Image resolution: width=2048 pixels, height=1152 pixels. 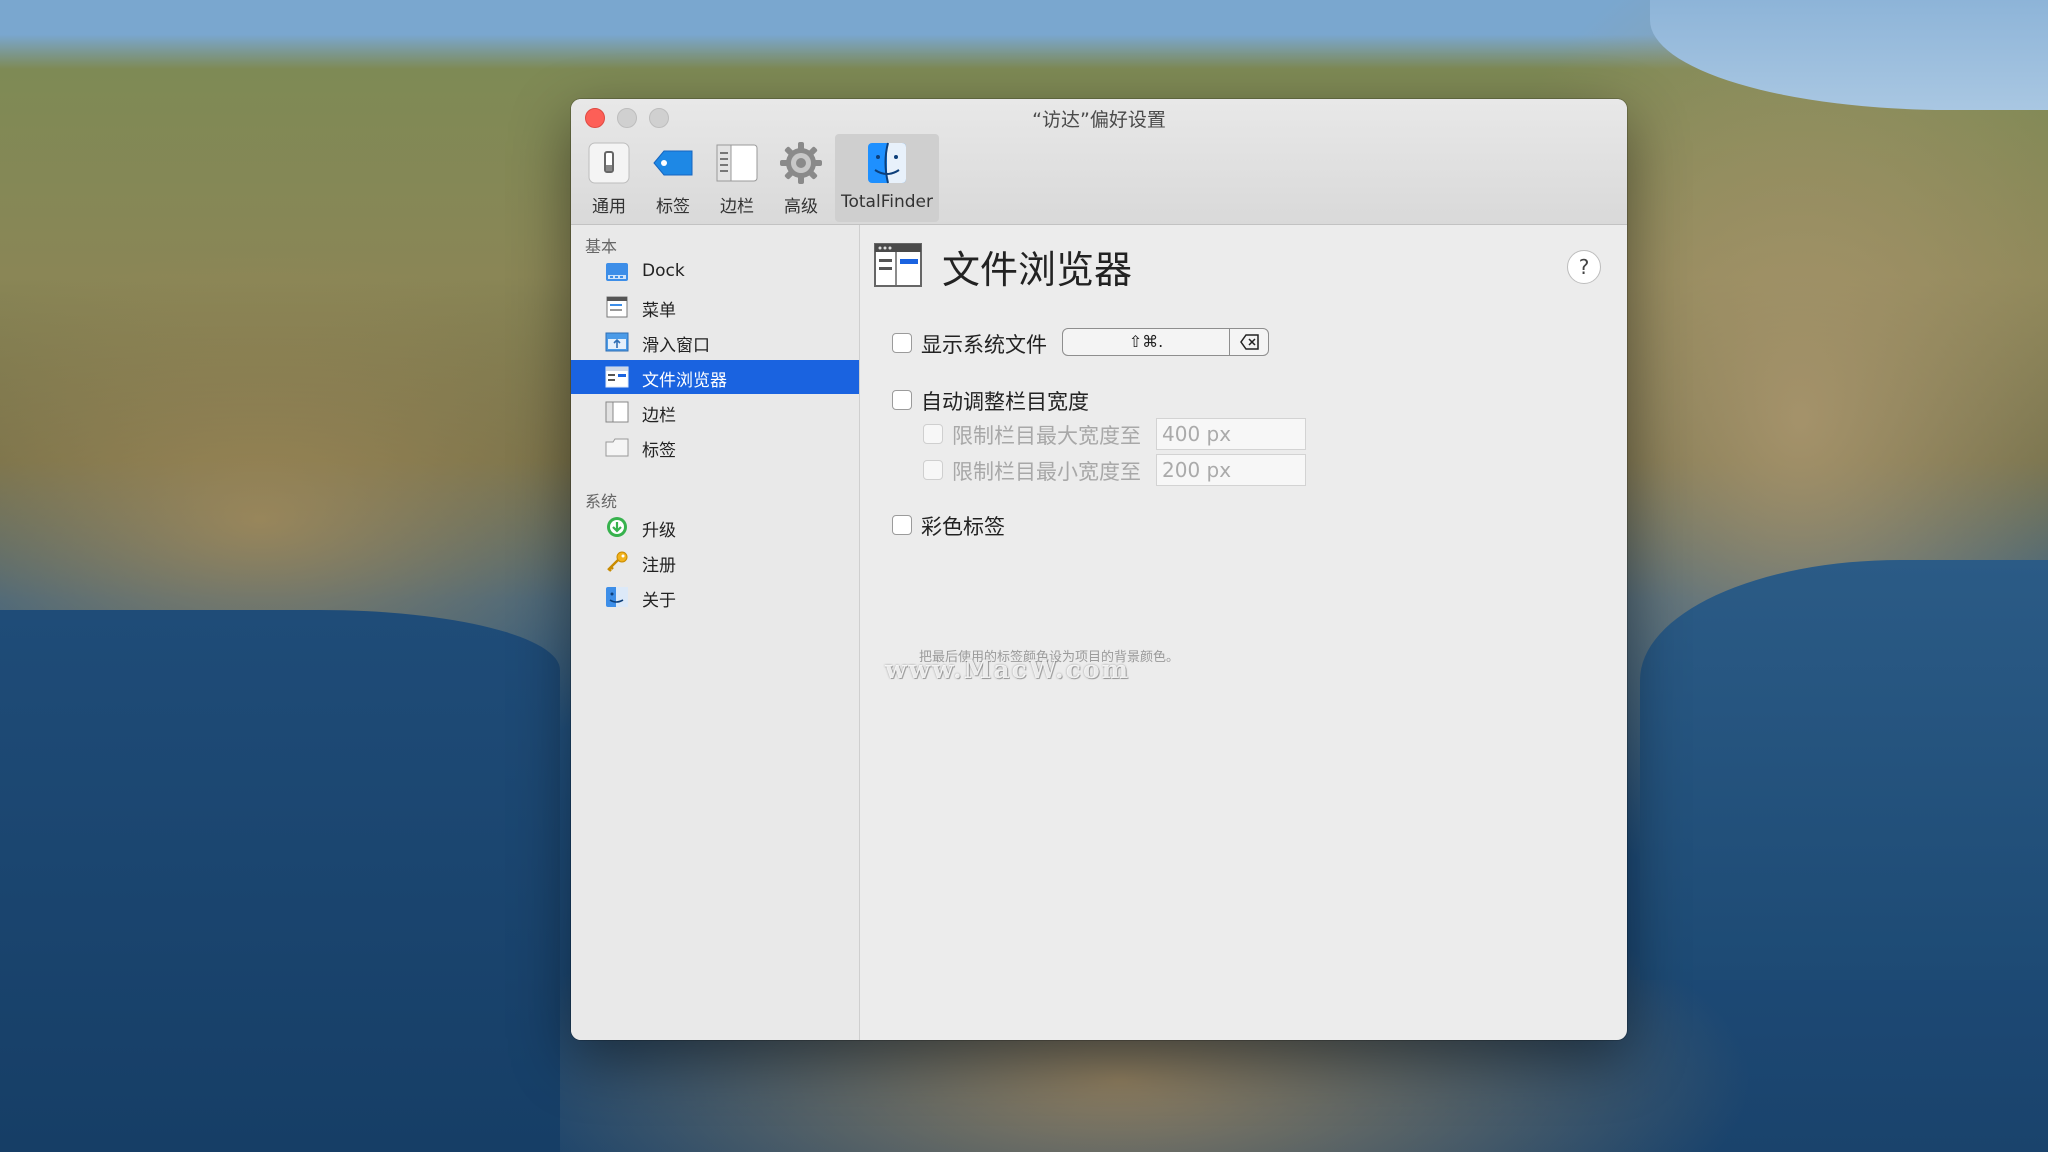 What do you see at coordinates (1099, 120) in the screenshot?
I see `window-title: “访达”偏好设置` at bounding box center [1099, 120].